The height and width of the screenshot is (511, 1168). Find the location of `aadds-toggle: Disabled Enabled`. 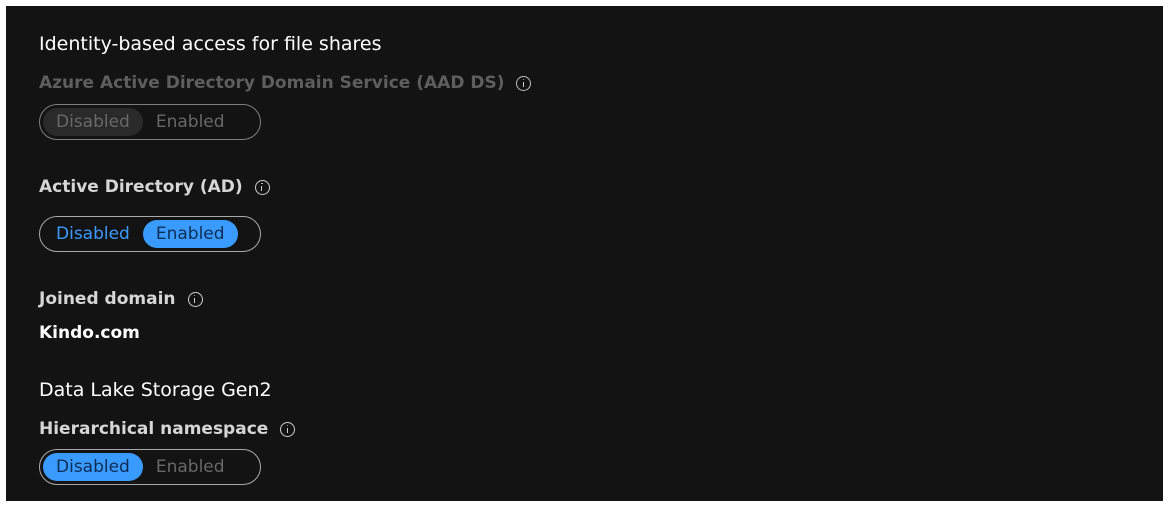

aadds-toggle: Disabled Enabled is located at coordinates (150, 122).